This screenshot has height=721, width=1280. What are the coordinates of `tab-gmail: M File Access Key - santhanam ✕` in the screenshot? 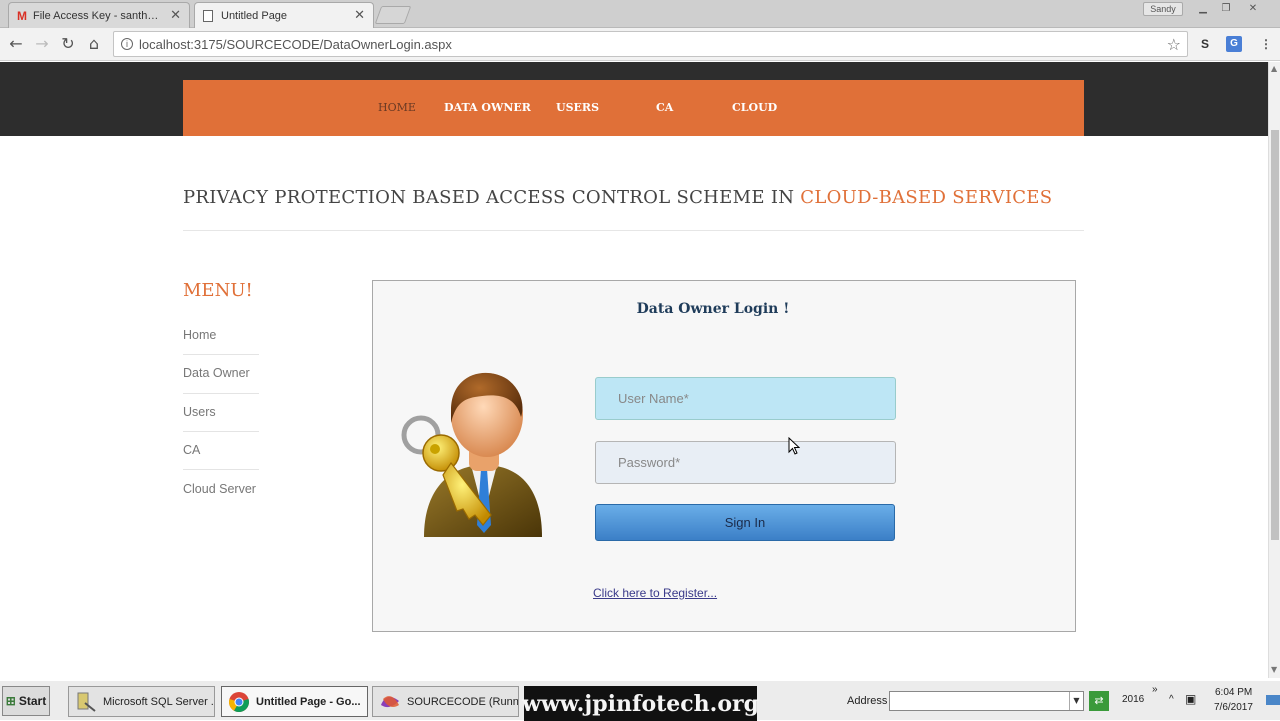 It's located at (99, 15).